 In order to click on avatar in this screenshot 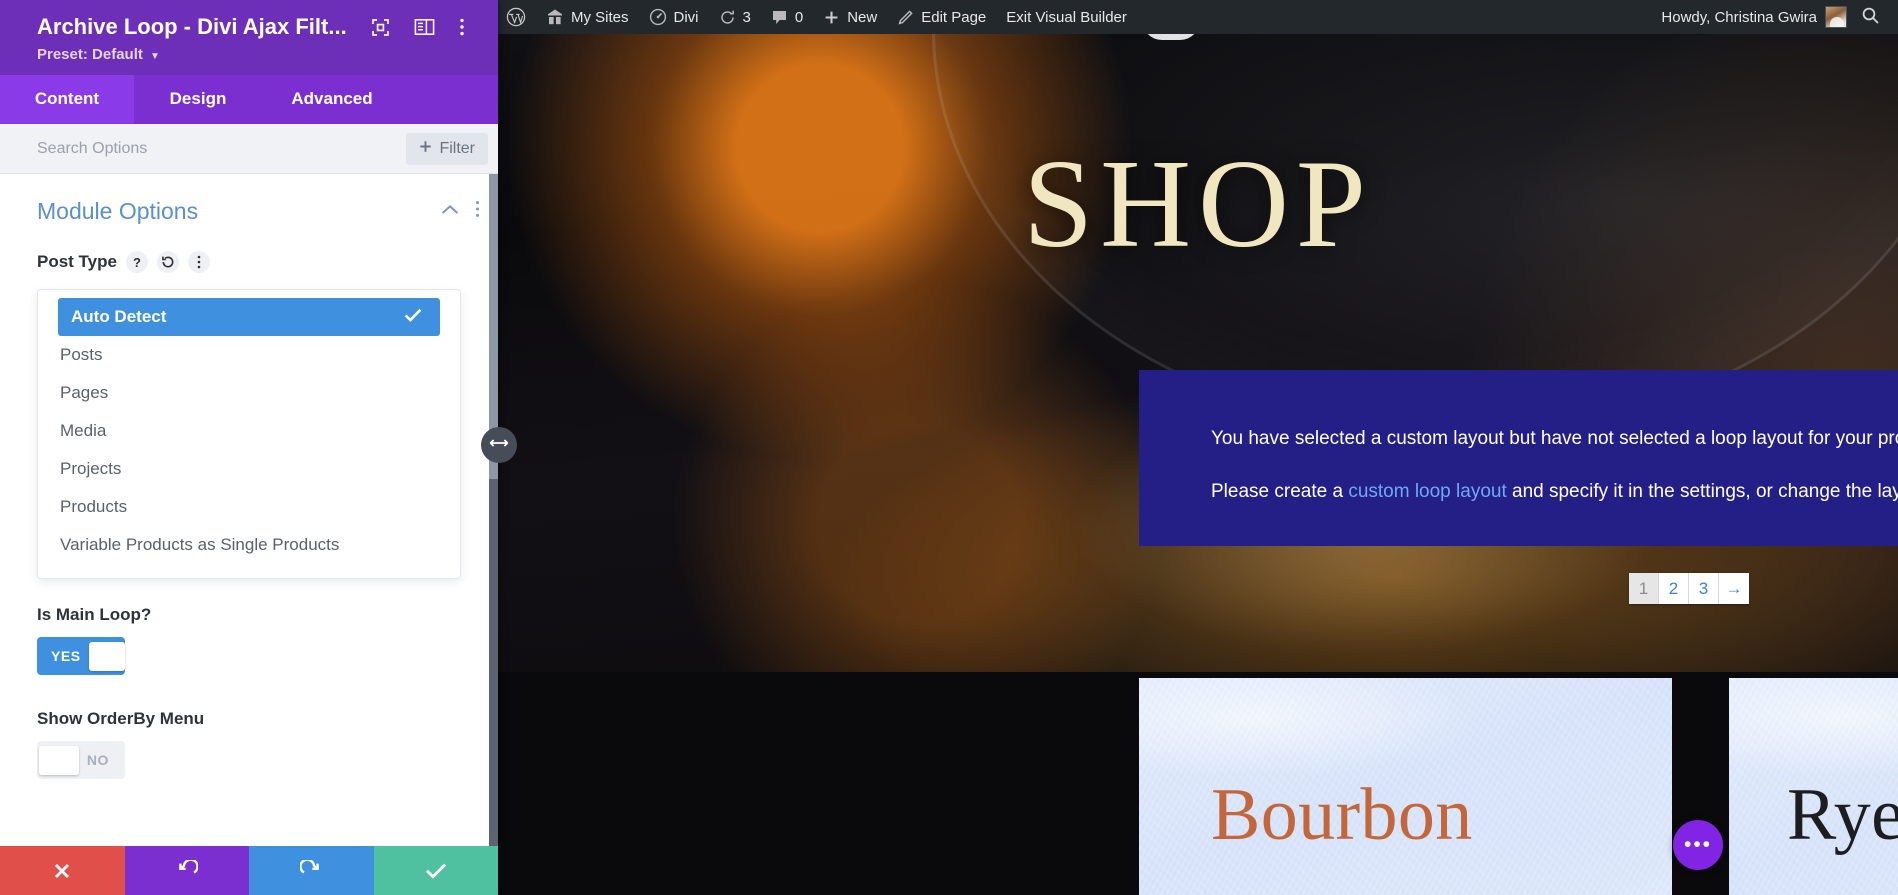, I will do `click(1836, 17)`.